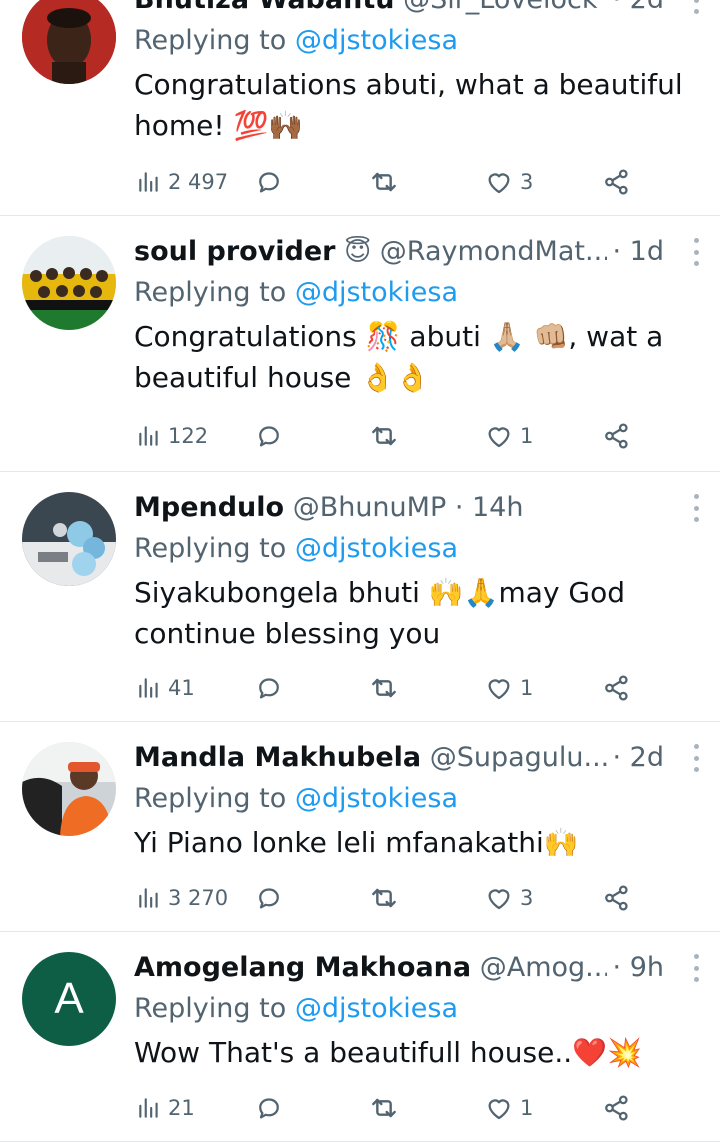  Describe the element at coordinates (182, 898) in the screenshot. I see `views-button: 3 270` at that location.